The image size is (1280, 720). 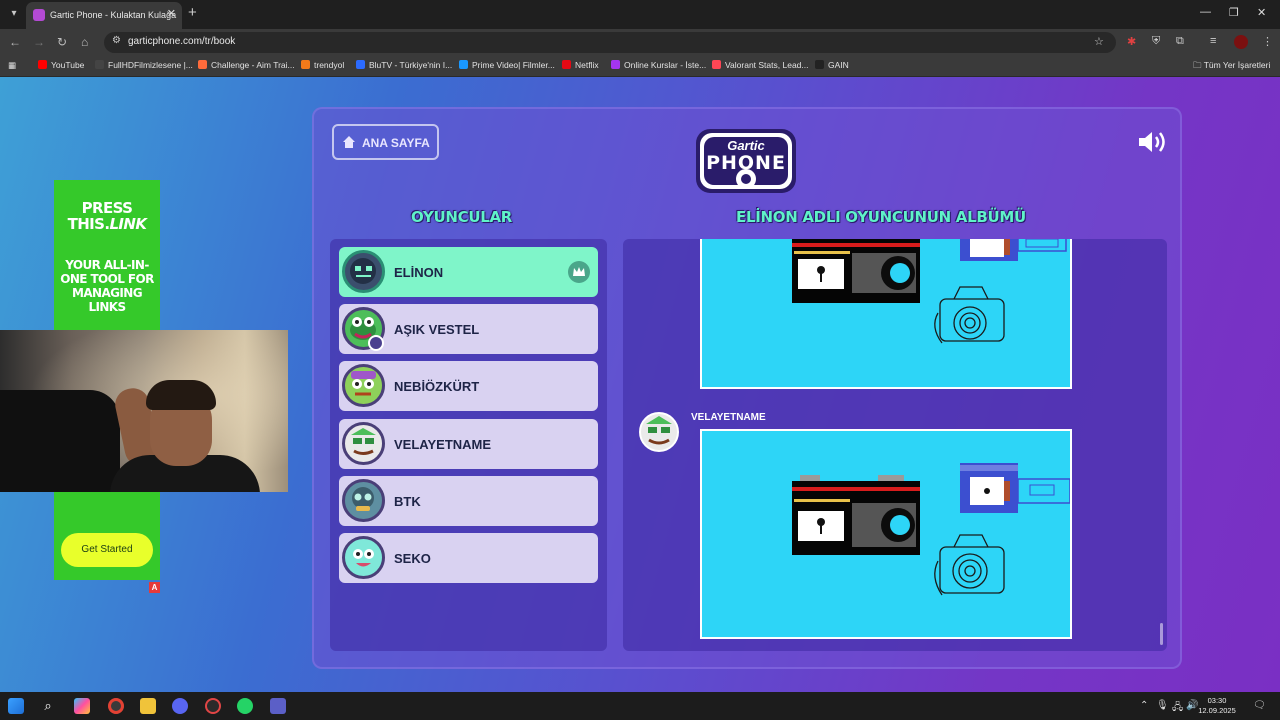 I want to click on minimize-icon: —, so click(x=1205, y=12).